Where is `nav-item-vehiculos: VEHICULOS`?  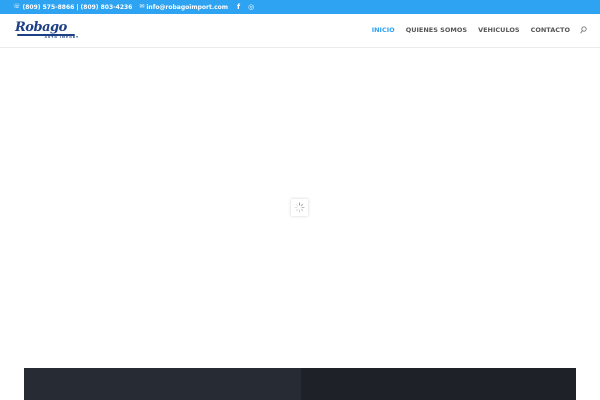 nav-item-vehiculos: VEHICULOS is located at coordinates (499, 30).